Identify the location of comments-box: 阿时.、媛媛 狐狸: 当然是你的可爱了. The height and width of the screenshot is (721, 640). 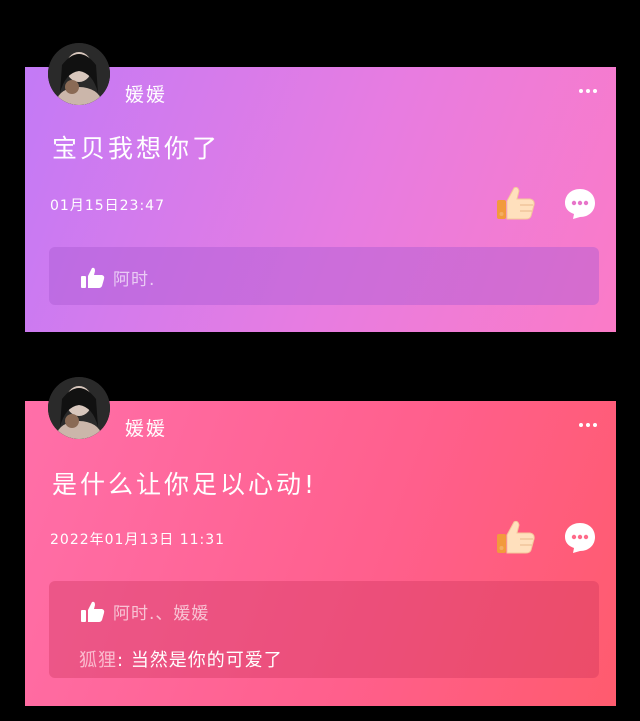
(324, 629).